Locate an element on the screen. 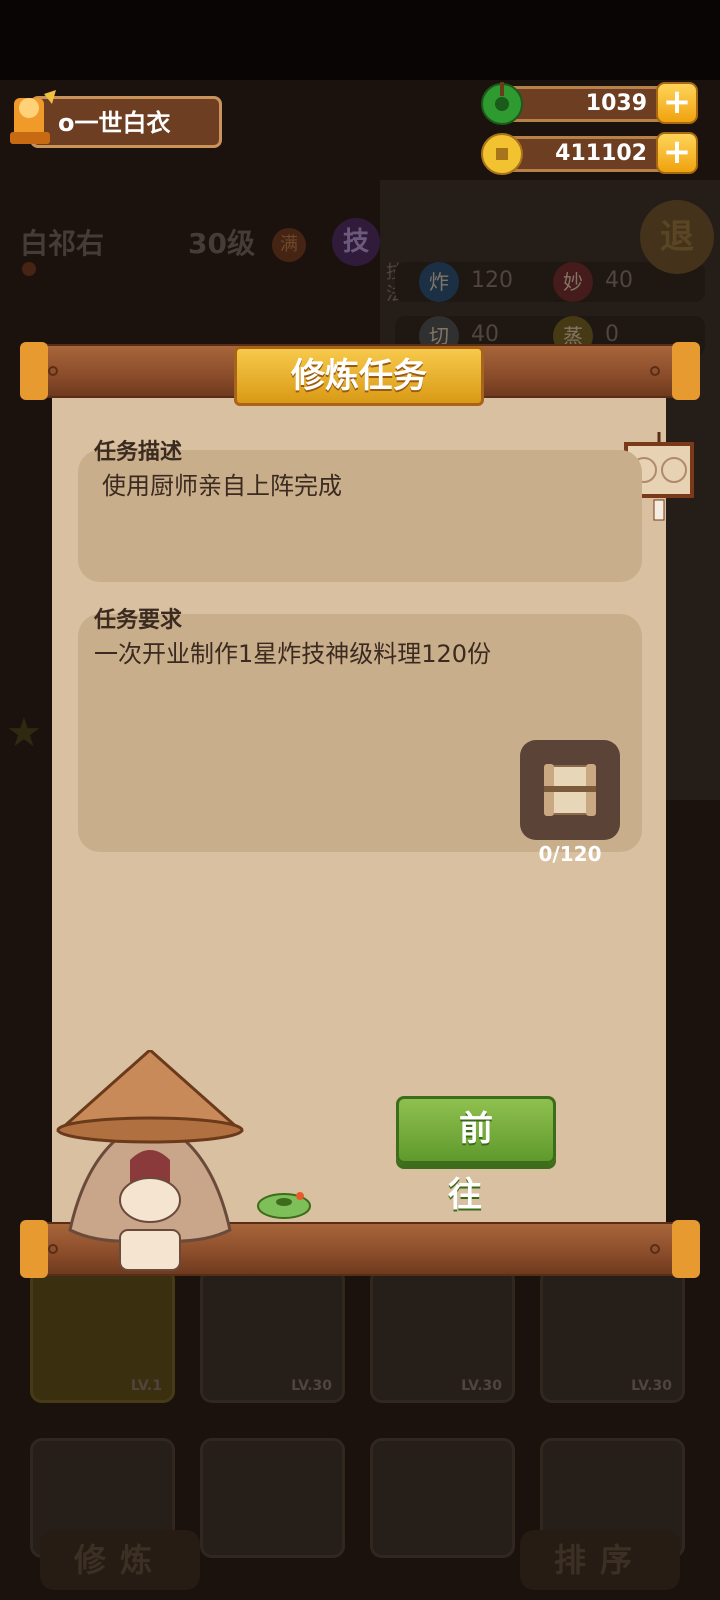  requirement-text: 一次开业制作1星炸技神级料理120份 is located at coordinates (293, 654).